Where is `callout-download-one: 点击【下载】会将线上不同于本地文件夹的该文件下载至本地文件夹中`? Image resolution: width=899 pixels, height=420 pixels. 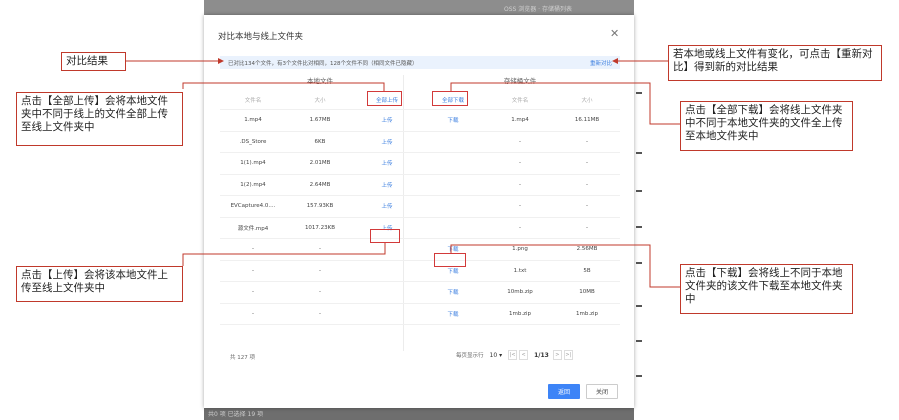 callout-download-one: 点击【下载】会将线上不同于本地文件夹的该文件下载至本地文件夹中 is located at coordinates (766, 289).